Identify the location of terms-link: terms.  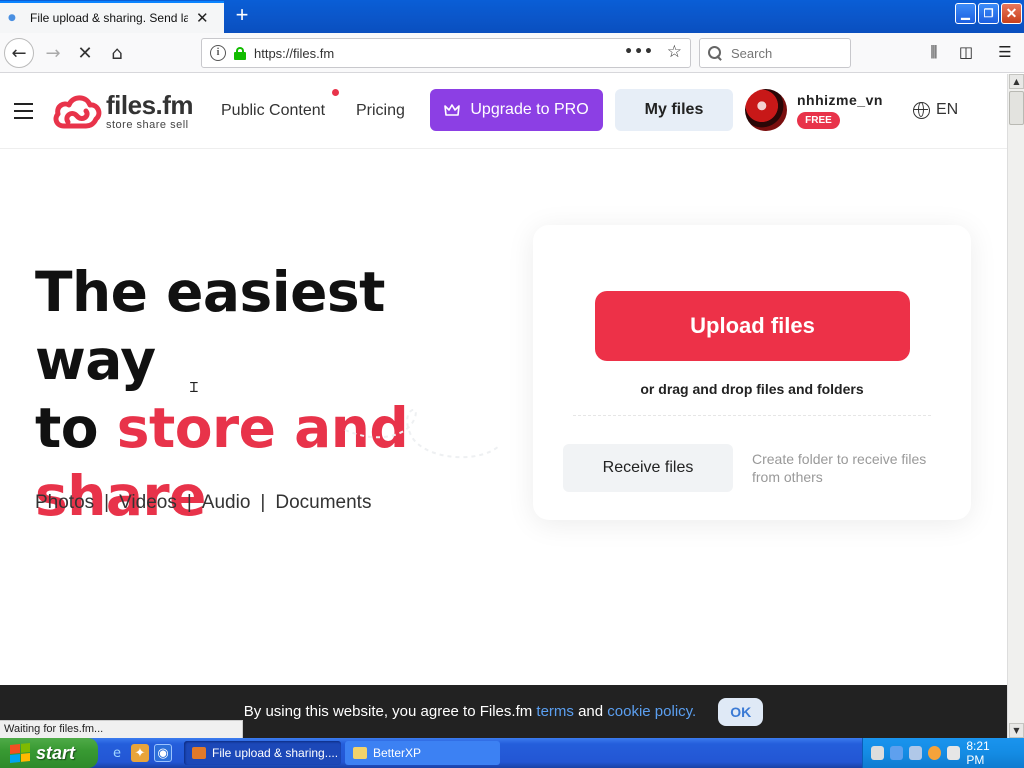
(555, 711).